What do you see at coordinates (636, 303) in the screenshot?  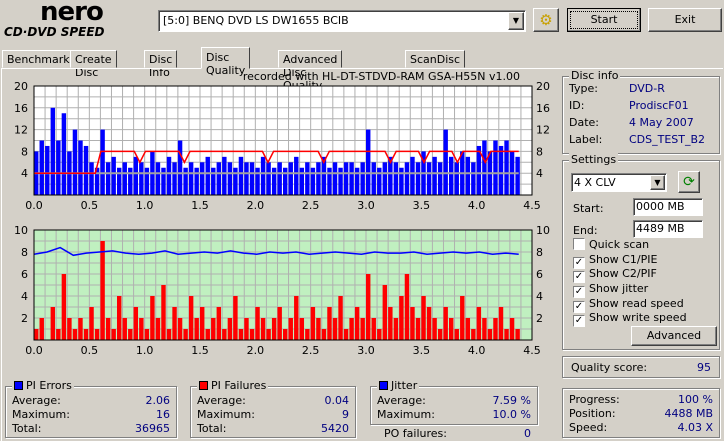 I see `checkbox-label: Show read speed` at bounding box center [636, 303].